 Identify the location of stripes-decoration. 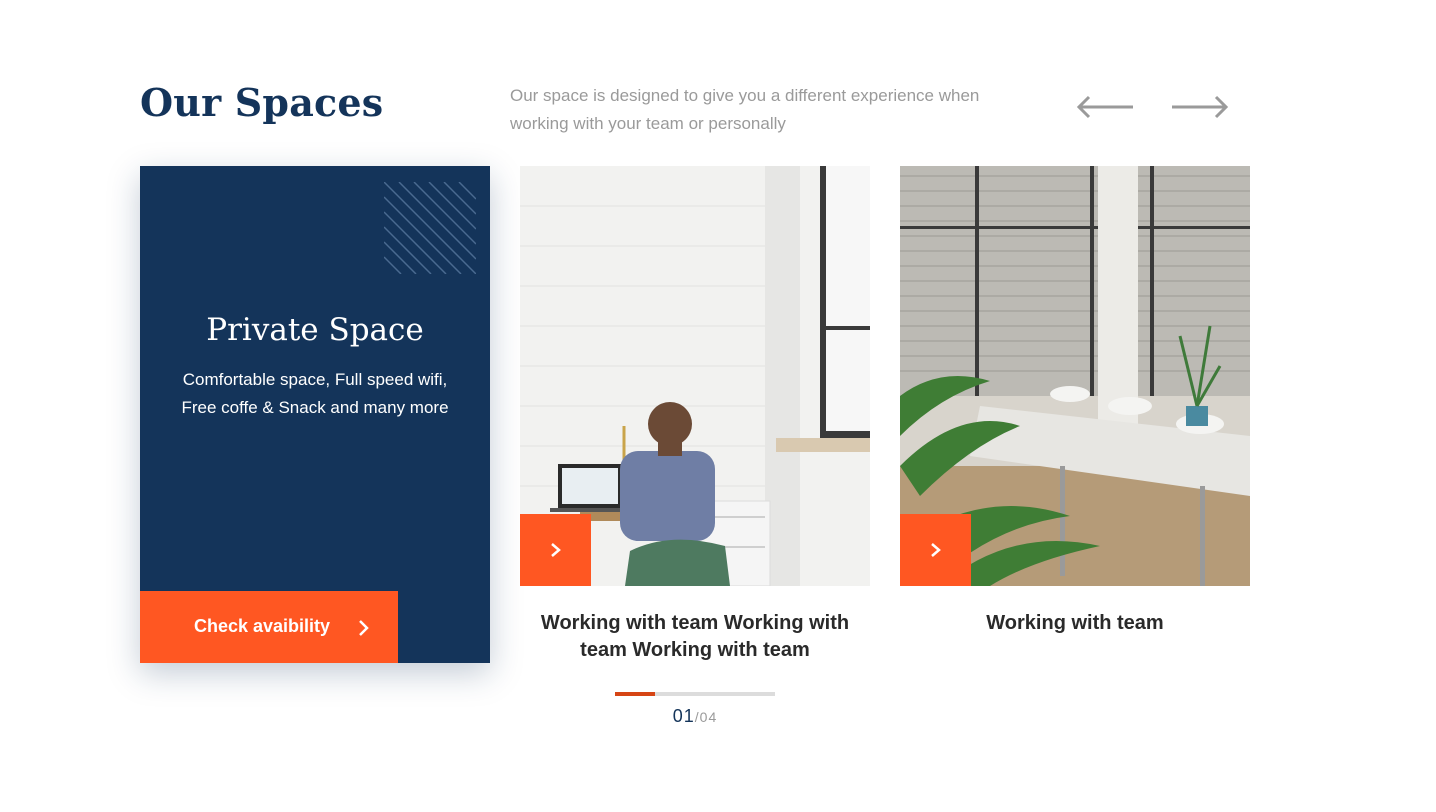
(430, 228).